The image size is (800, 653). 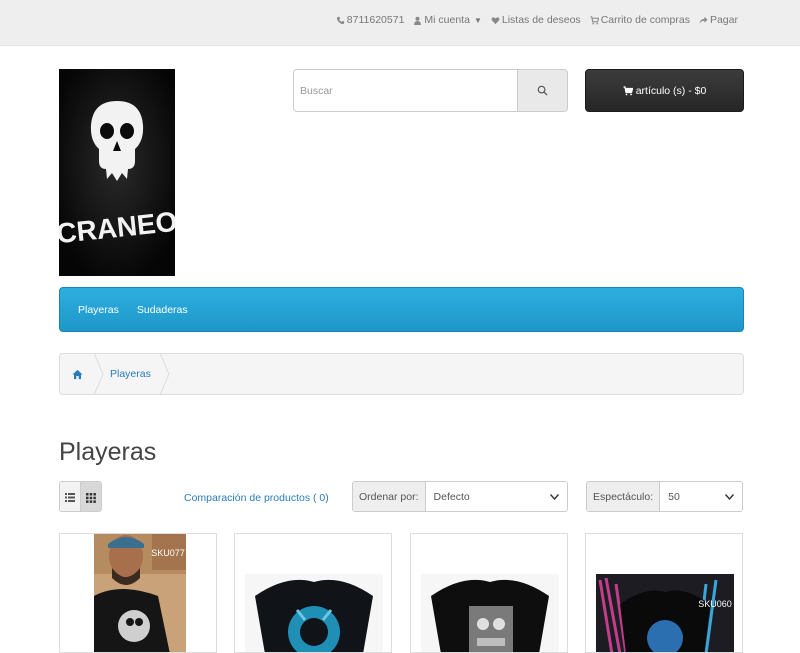 I want to click on product-sku: SKU060, so click(x=715, y=604).